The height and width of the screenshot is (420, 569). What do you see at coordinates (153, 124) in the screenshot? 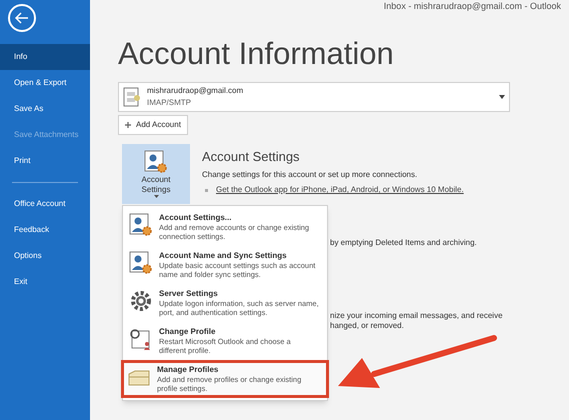
I see `add-account-button: Add Account` at bounding box center [153, 124].